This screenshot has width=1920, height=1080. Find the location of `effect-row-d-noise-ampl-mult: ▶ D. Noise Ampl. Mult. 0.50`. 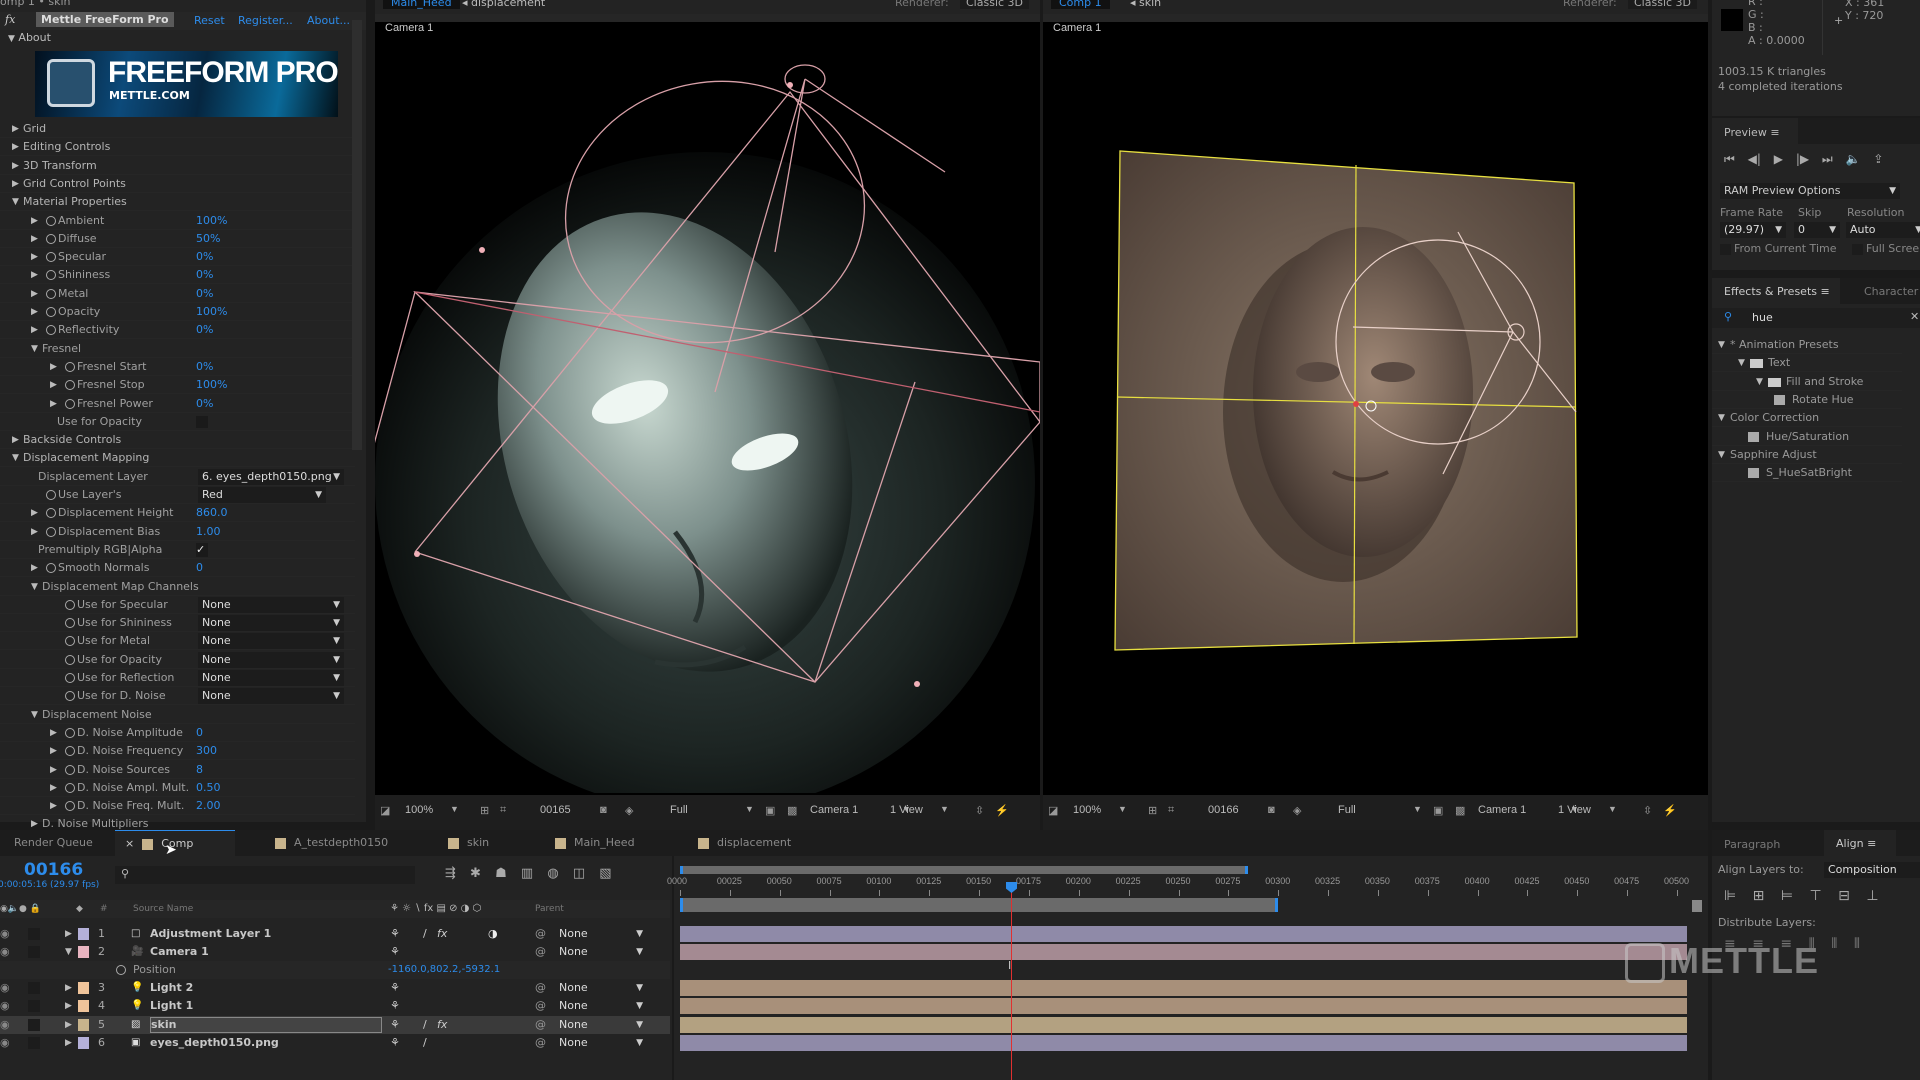

effect-row-d-noise-ampl-mult: ▶ D. Noise Ampl. Mult. 0.50 is located at coordinates (177, 788).